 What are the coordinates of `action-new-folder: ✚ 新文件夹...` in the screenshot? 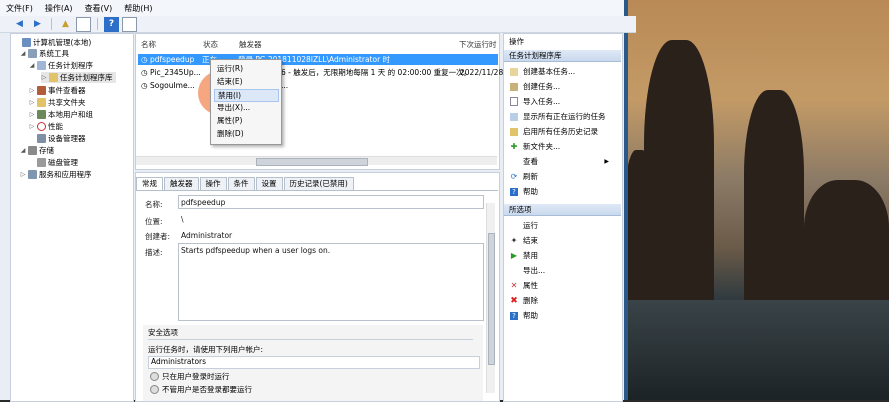 It's located at (535, 146).